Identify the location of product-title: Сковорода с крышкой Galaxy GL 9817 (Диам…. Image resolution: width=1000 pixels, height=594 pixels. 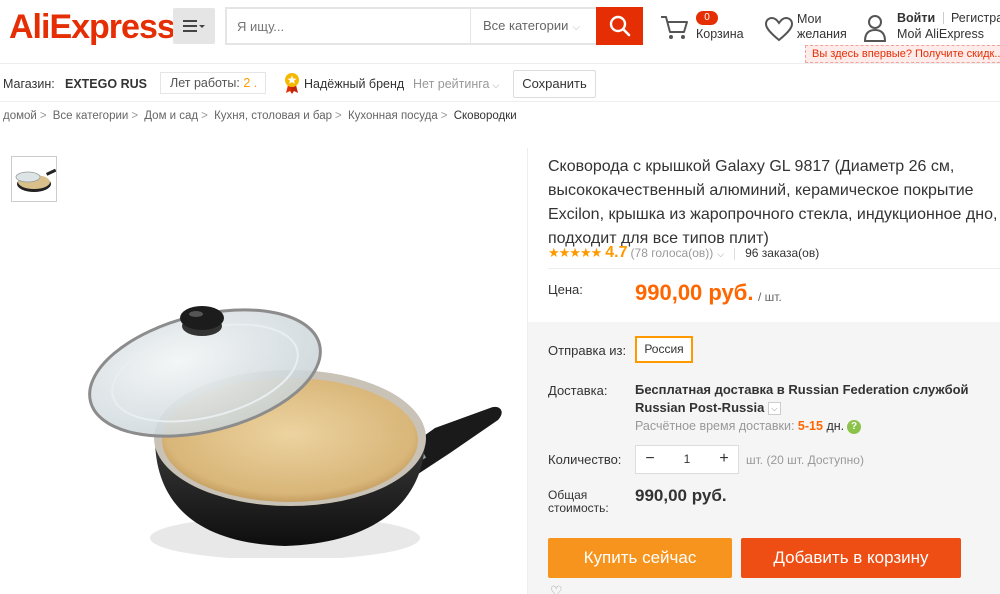
(773, 202).